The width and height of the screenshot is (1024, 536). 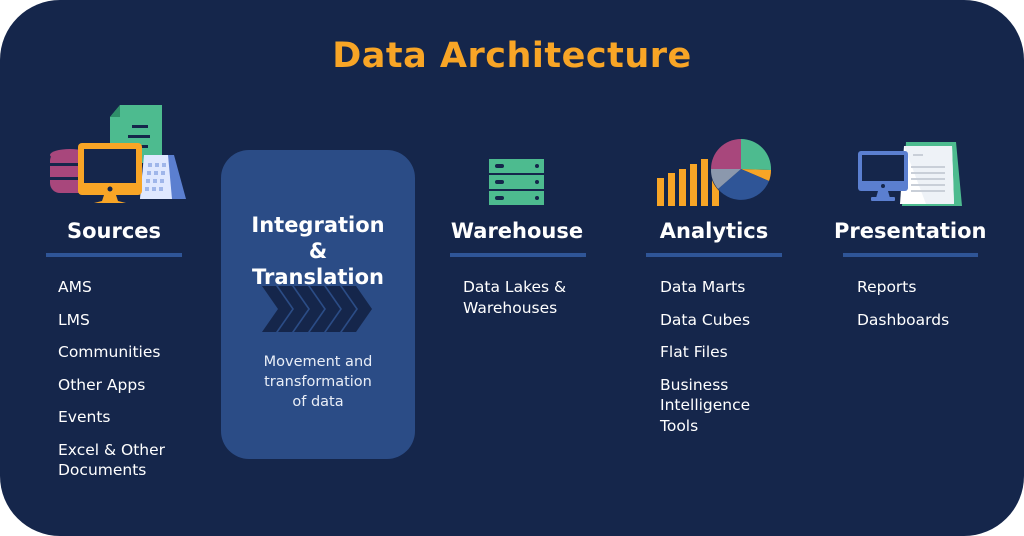 I want to click on sources-icon, so click(x=118, y=154).